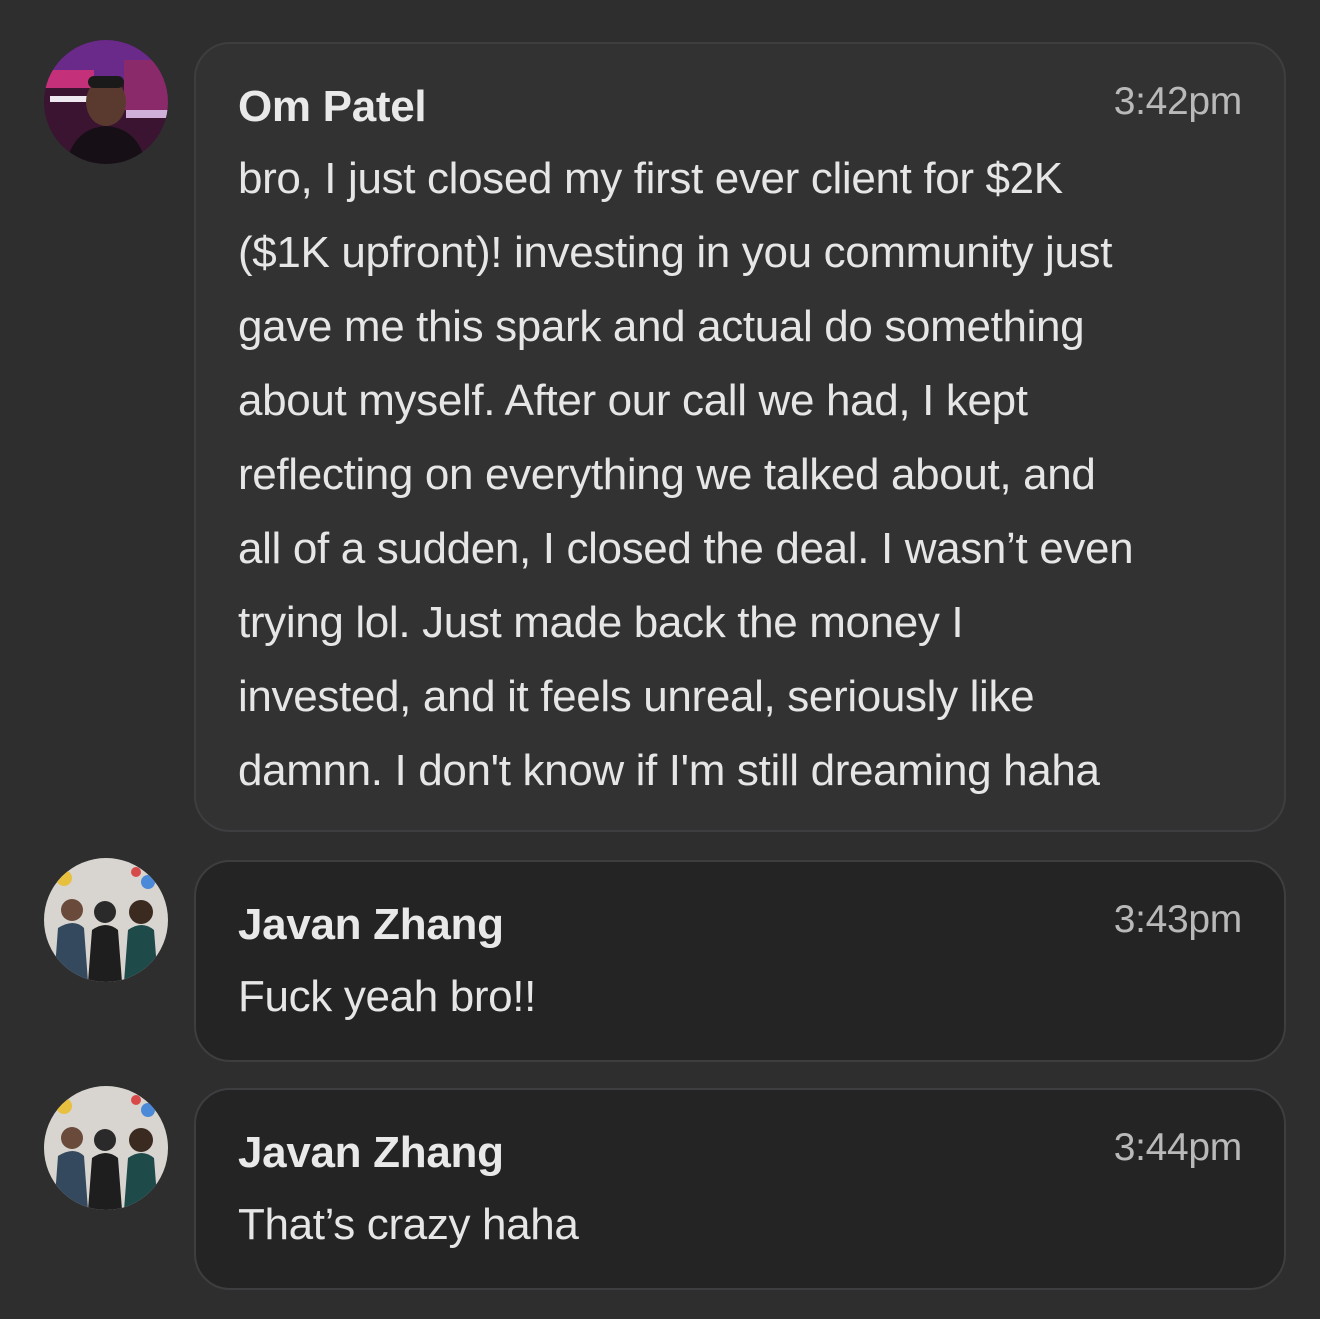 The image size is (1320, 1319). Describe the element at coordinates (740, 961) in the screenshot. I see `message-bubble: Javan Zhang 3:43pm Fuck yeah bro!!` at that location.